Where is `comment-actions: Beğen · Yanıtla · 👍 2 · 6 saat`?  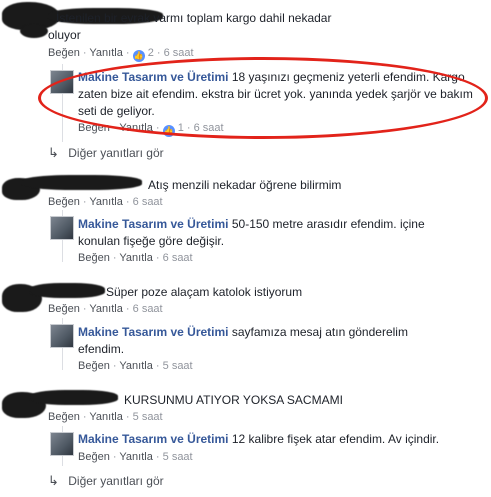
comment-actions: Beğen · Yanıtla · 👍 2 · 6 saat is located at coordinates (121, 54).